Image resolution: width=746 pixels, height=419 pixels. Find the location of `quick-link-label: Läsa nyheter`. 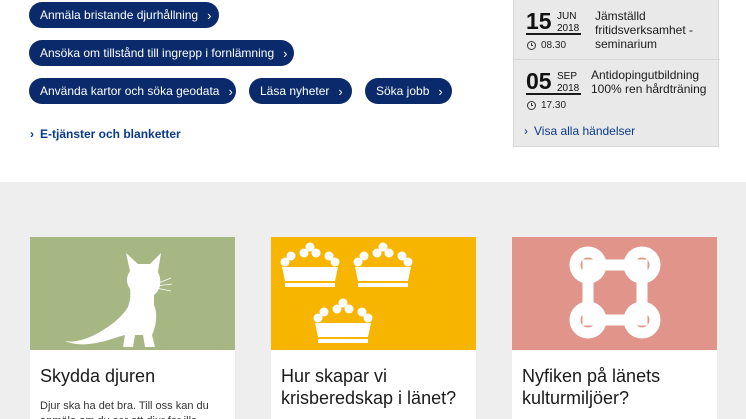

quick-link-label: Läsa nyheter is located at coordinates (295, 91).